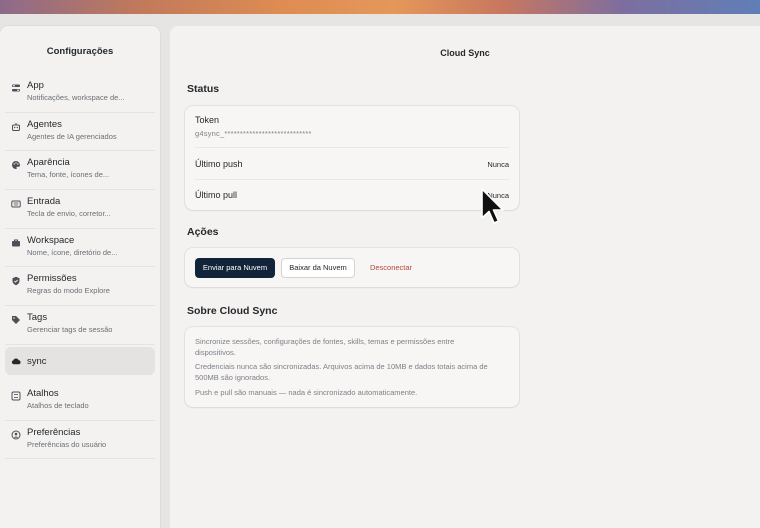  I want to click on disconnect-button: Desconectar, so click(391, 268).